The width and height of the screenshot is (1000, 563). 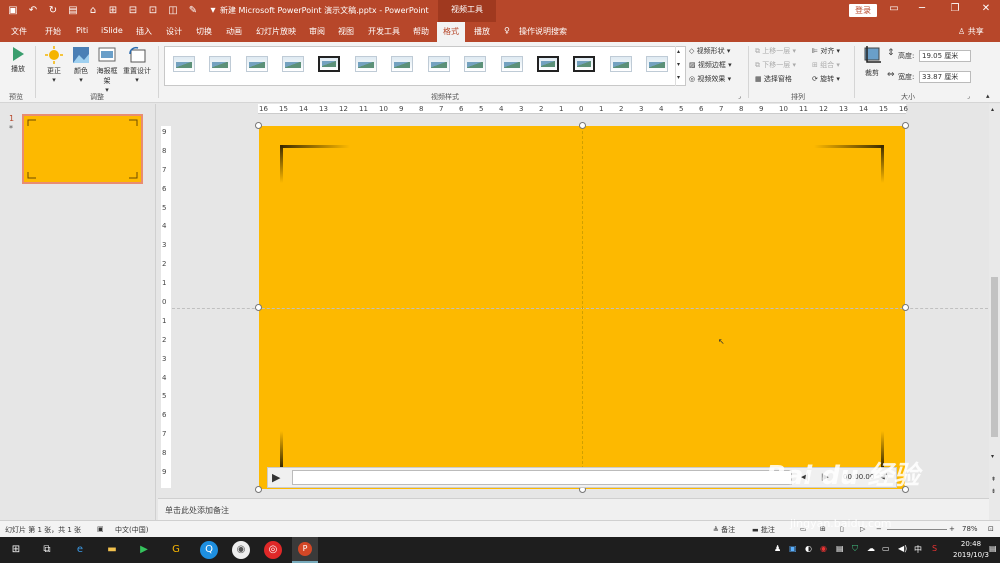 What do you see at coordinates (209, 550) in the screenshot?
I see `qq-browser-icon: Q` at bounding box center [209, 550].